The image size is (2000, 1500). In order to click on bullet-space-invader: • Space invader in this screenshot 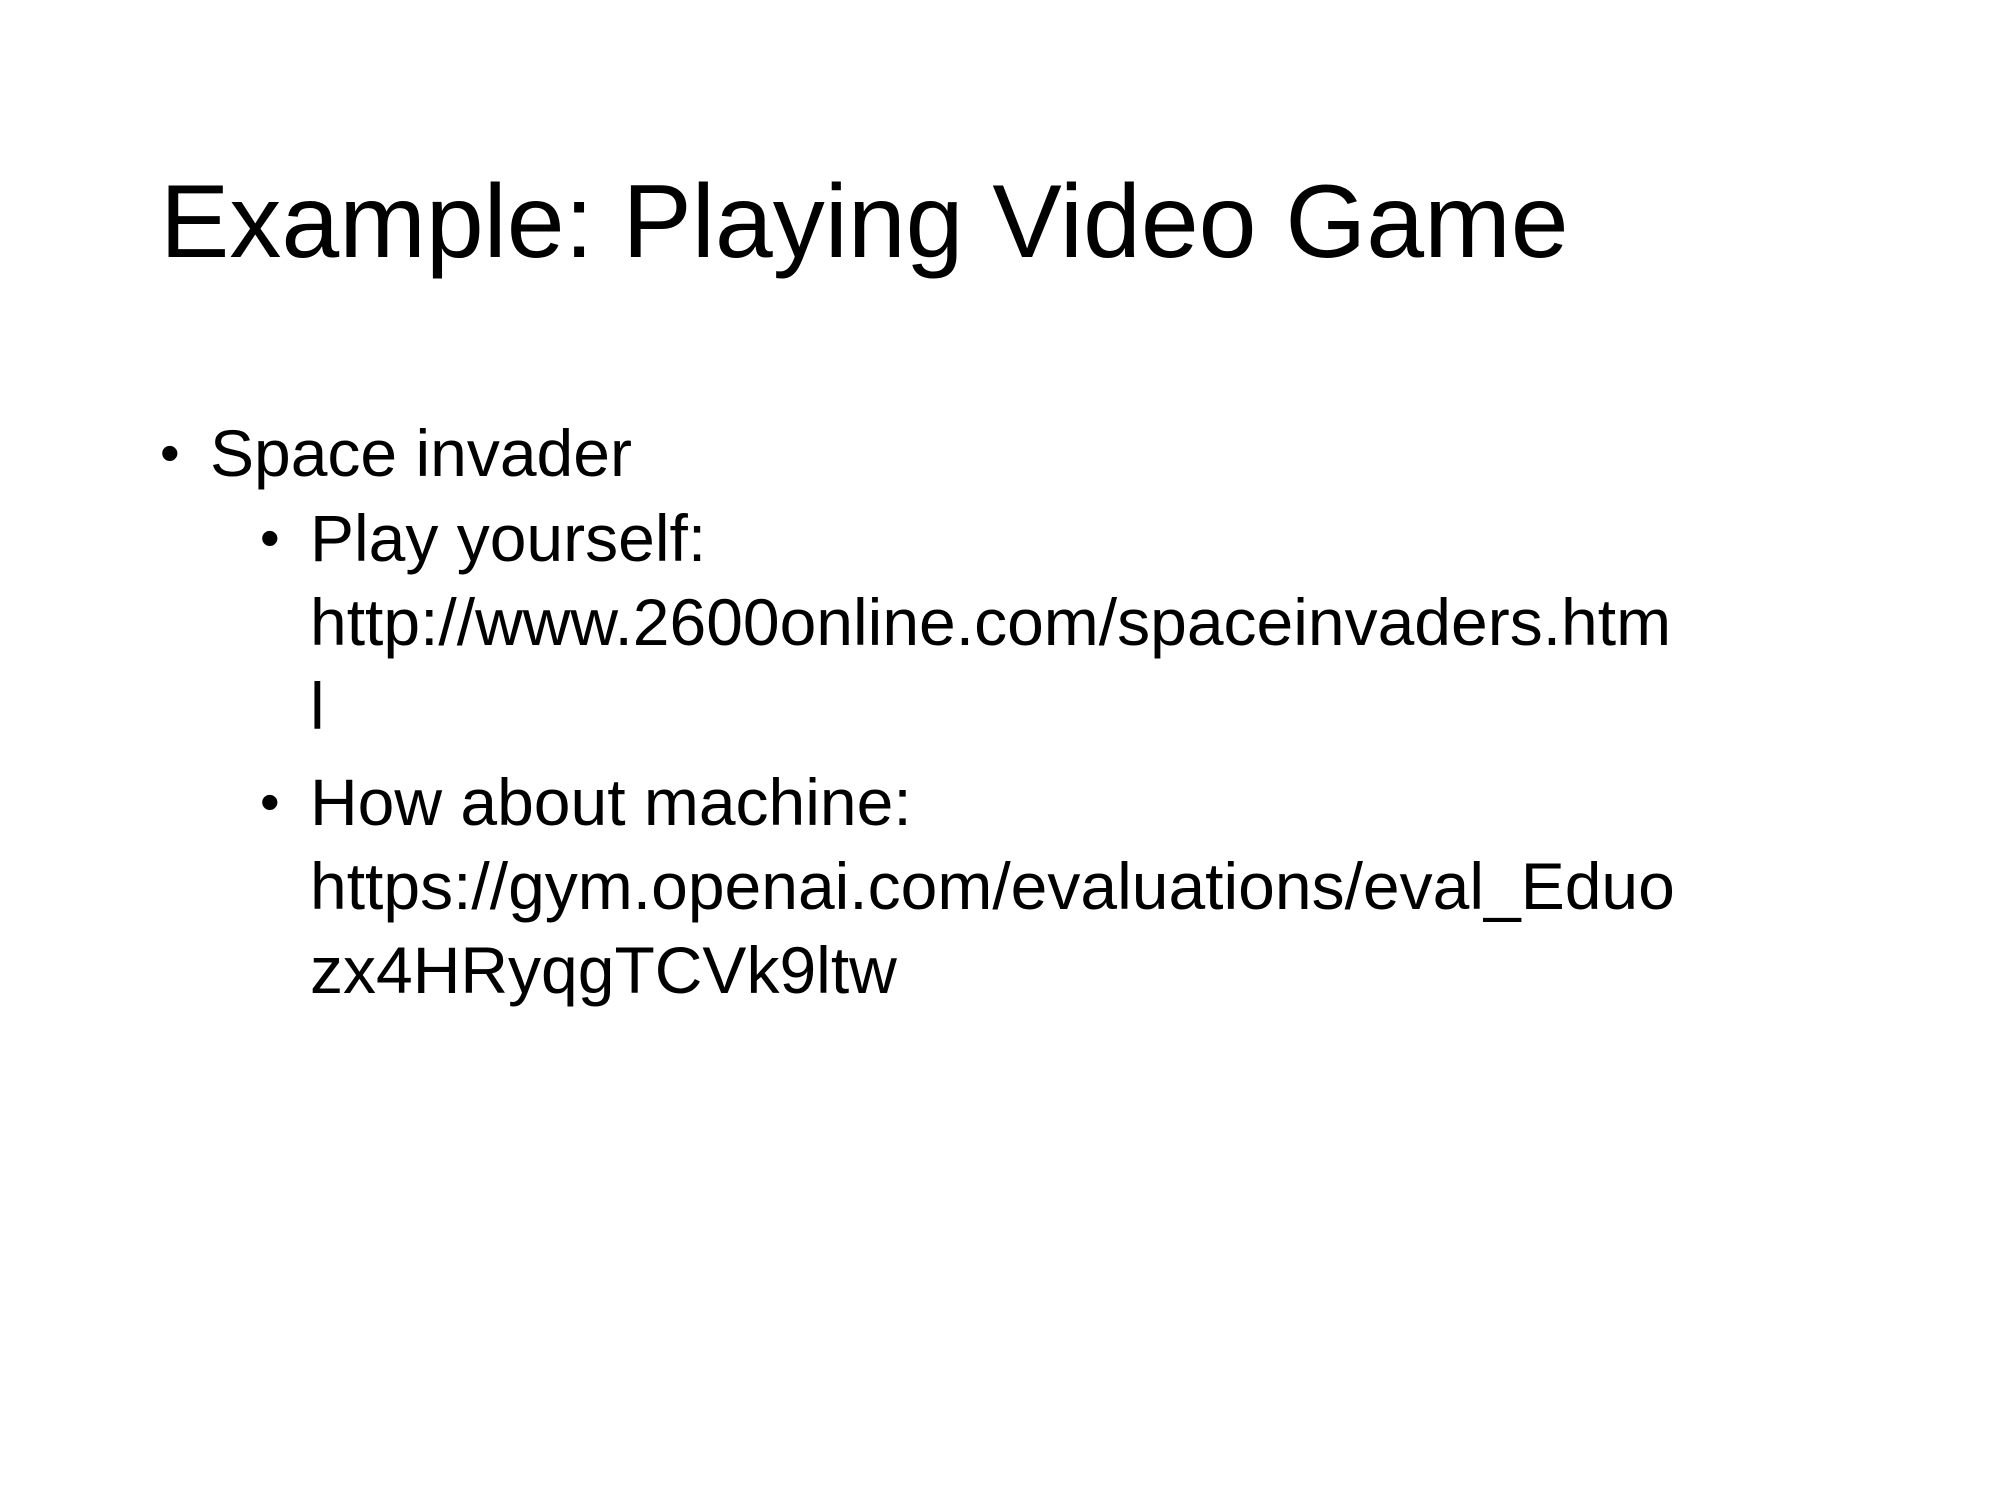, I will do `click(1010, 453)`.